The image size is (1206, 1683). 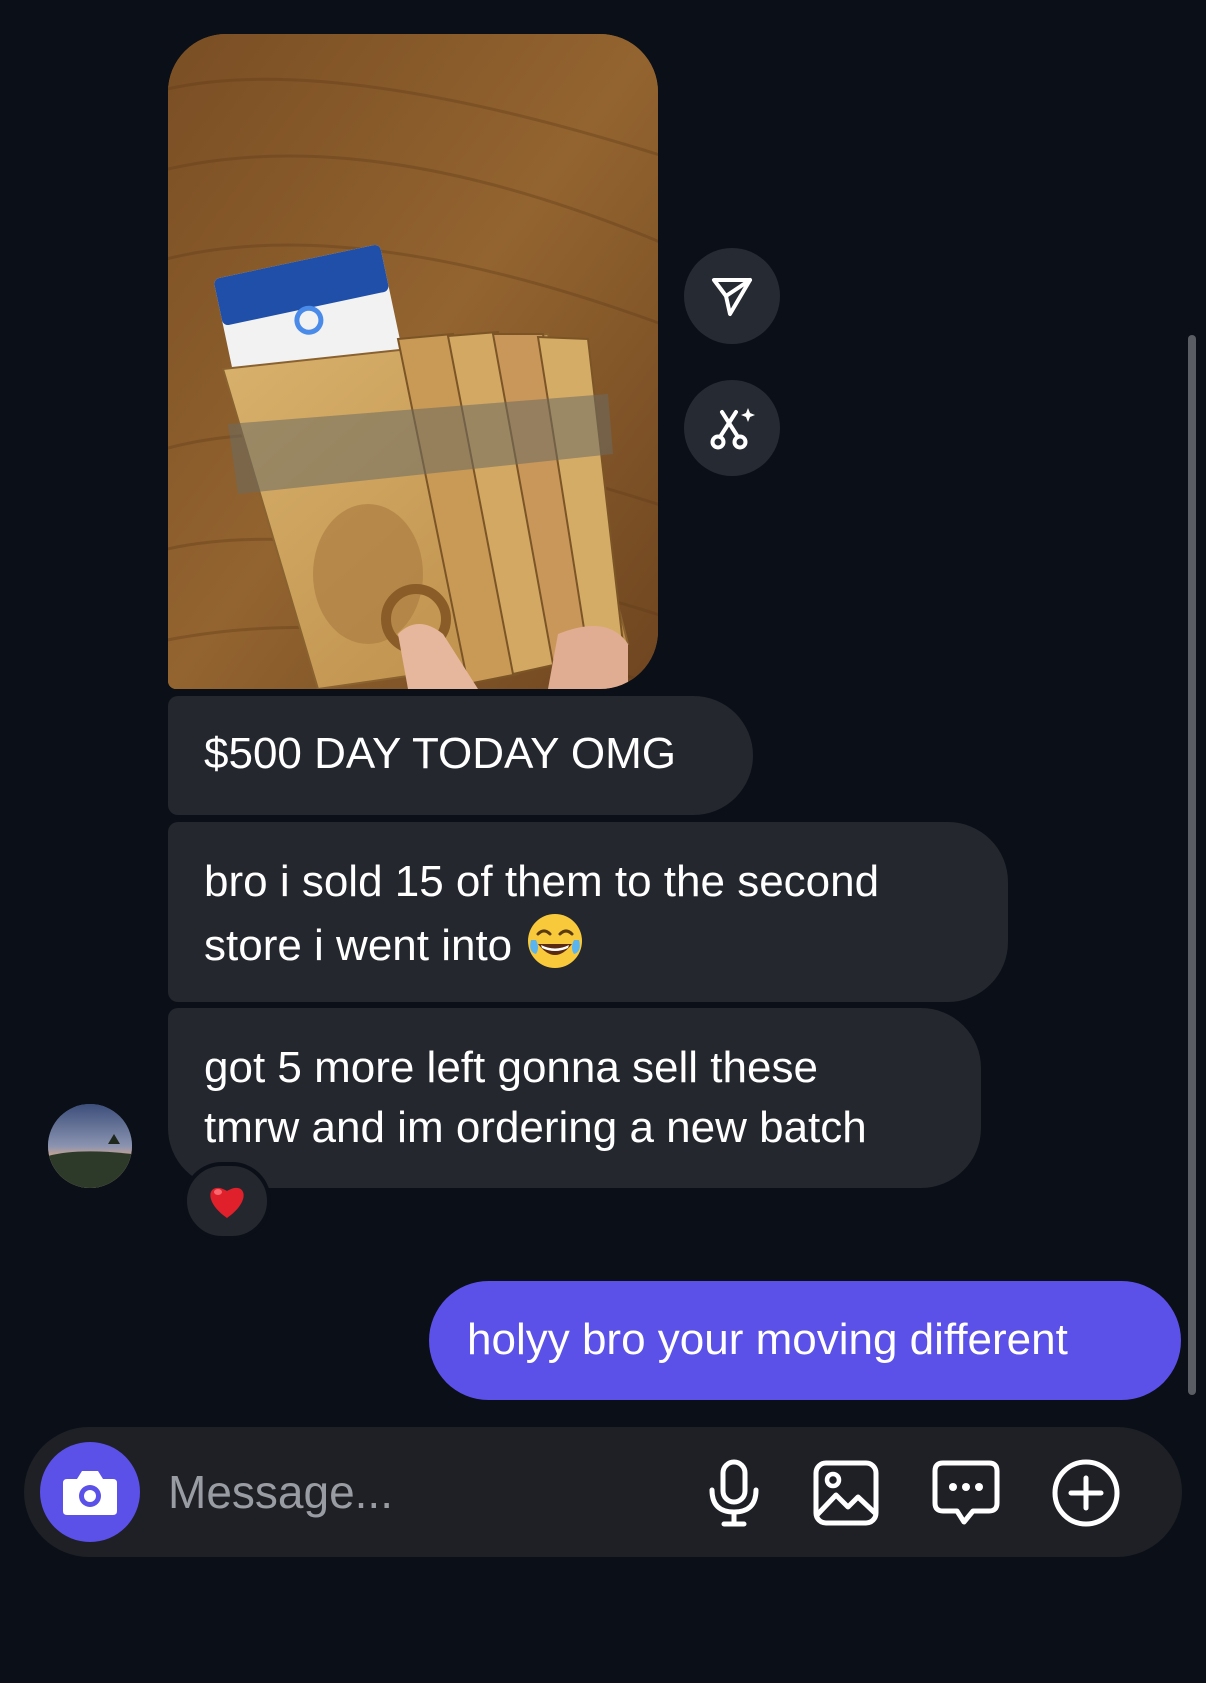 What do you see at coordinates (511, 1067) in the screenshot?
I see `message-text-line: got 5 more left gonna sell these` at bounding box center [511, 1067].